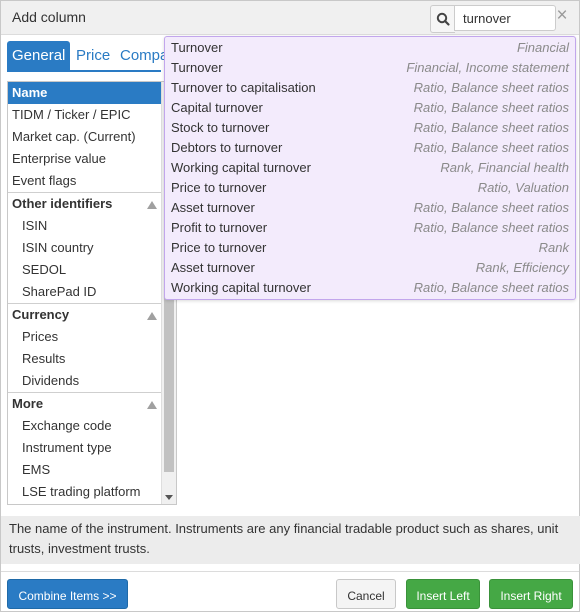  I want to click on list-group-header: Other identifiers, so click(84, 203).